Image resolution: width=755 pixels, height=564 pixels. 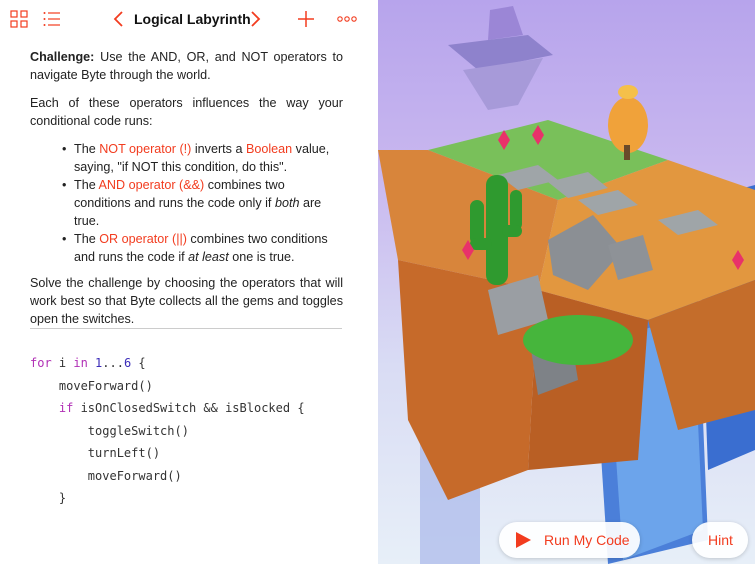 I want to click on code-line: turnLeft(), so click(x=167, y=453).